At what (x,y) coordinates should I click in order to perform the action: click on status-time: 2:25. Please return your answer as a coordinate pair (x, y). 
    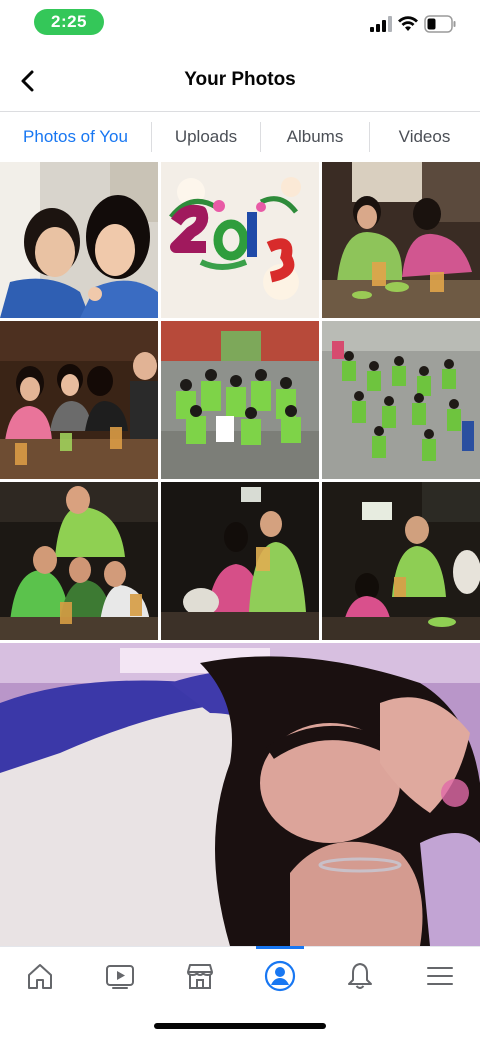
    Looking at the image, I should click on (69, 22).